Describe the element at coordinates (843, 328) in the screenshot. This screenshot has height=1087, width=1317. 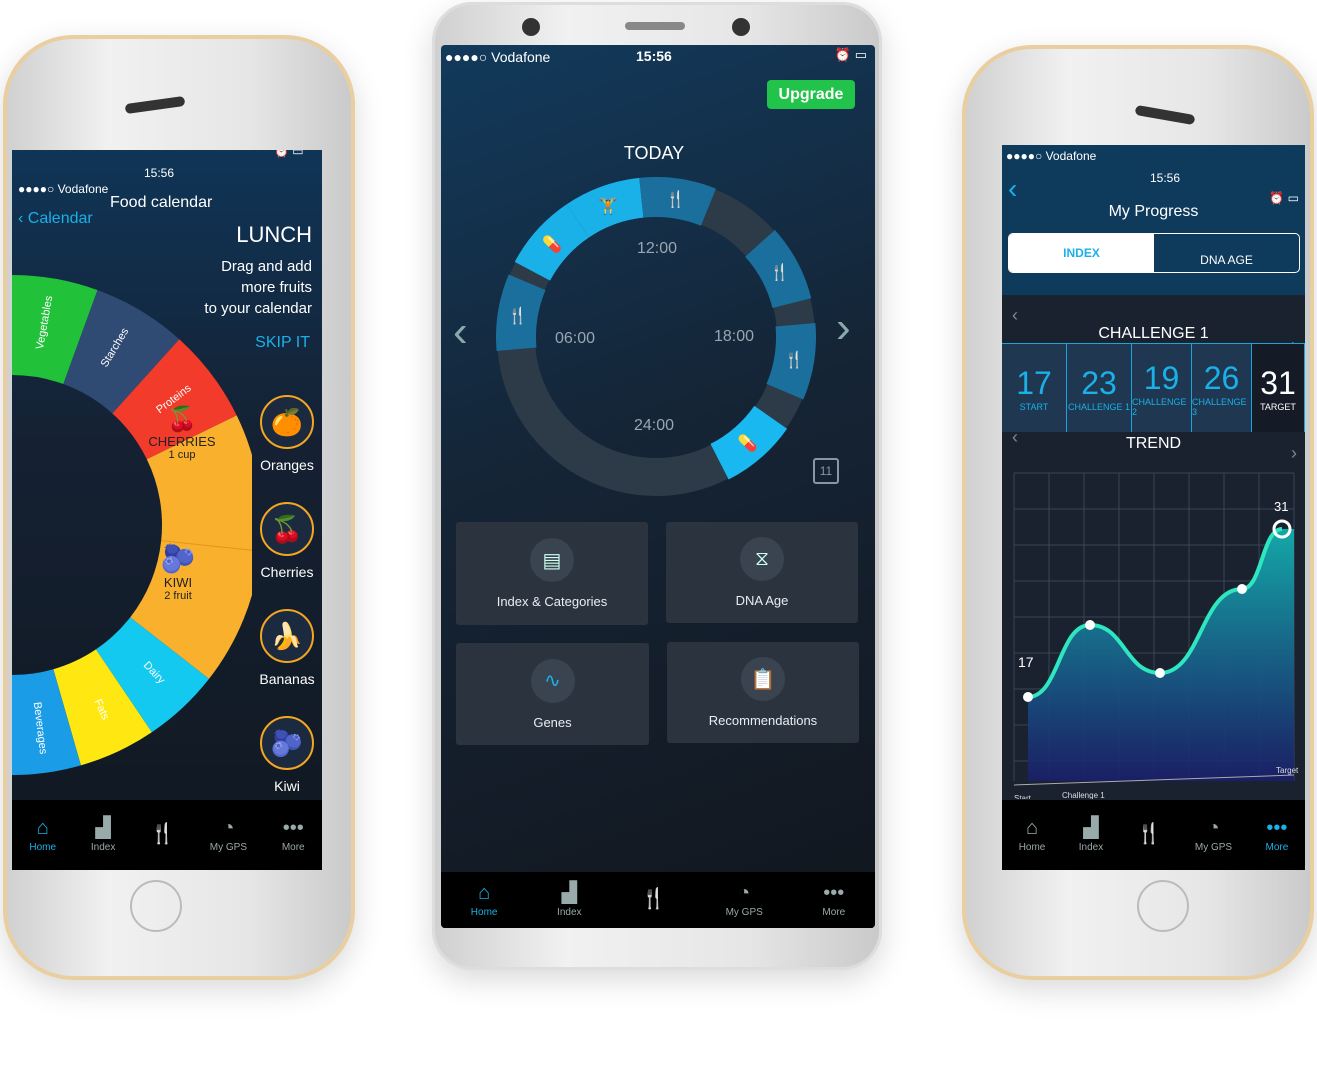
I see `next-day-button: ›` at that location.